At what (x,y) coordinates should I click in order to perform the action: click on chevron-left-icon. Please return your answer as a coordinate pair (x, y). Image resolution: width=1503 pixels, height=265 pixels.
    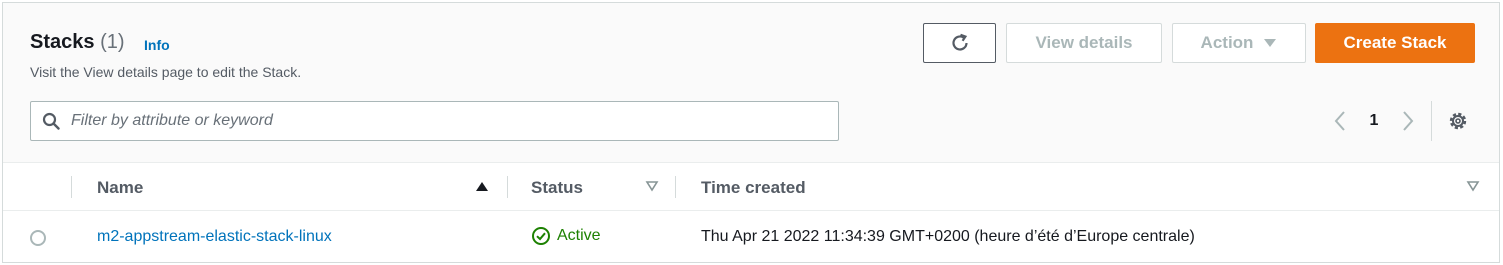
    Looking at the image, I should click on (1339, 121).